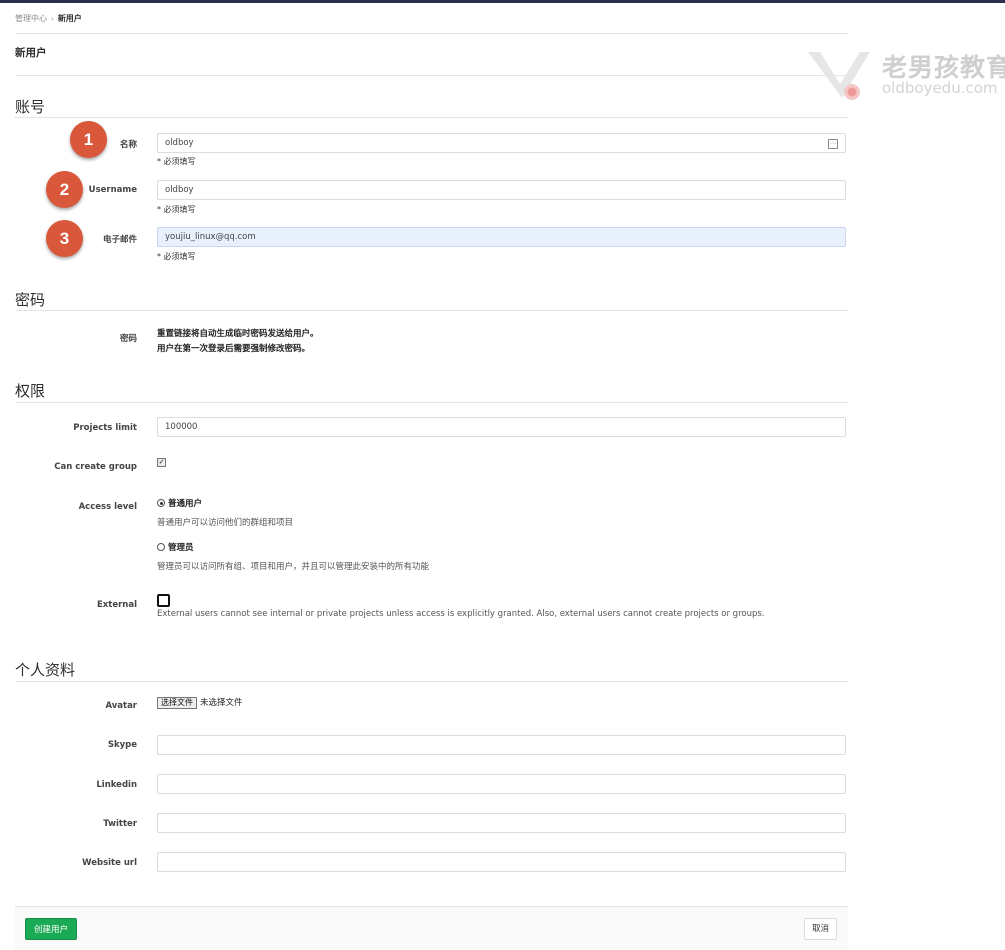 Image resolution: width=1005 pixels, height=950 pixels. Describe the element at coordinates (122, 745) in the screenshot. I see `skype-label: Skype` at that location.